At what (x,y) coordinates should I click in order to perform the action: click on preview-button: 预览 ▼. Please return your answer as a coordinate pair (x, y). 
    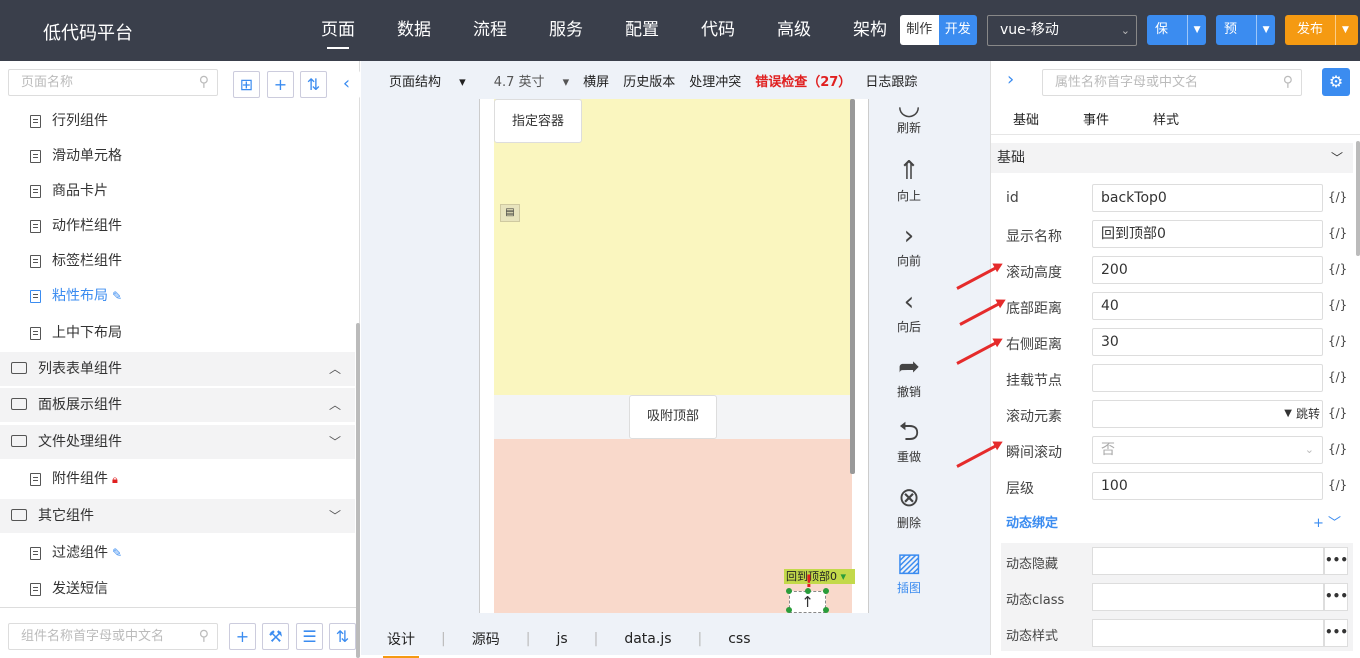
    Looking at the image, I should click on (1245, 30).